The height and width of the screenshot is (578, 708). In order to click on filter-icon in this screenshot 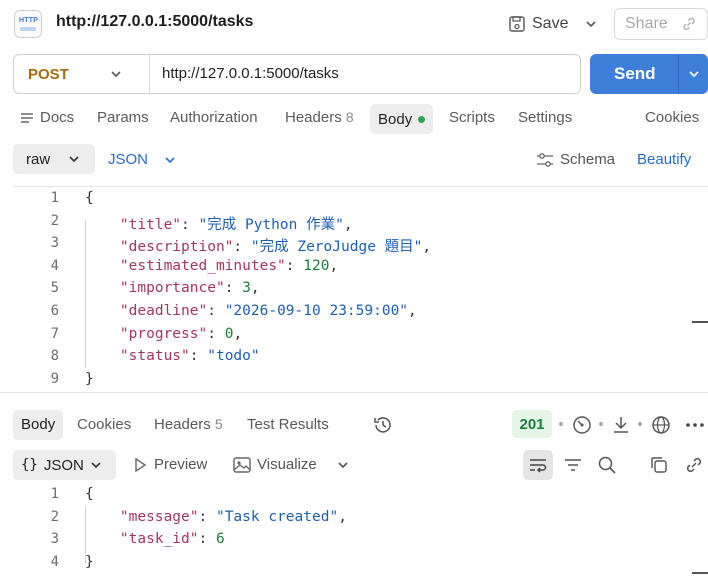, I will do `click(573, 465)`.